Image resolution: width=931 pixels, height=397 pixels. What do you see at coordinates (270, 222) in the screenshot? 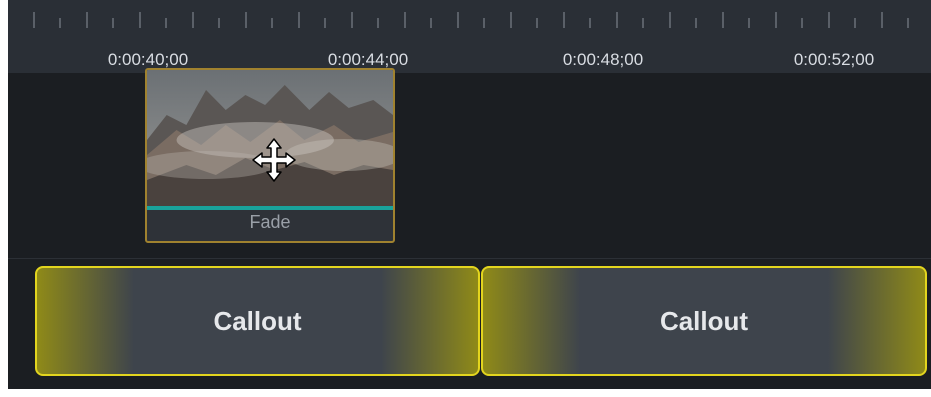
I see `clip-label: Fade` at bounding box center [270, 222].